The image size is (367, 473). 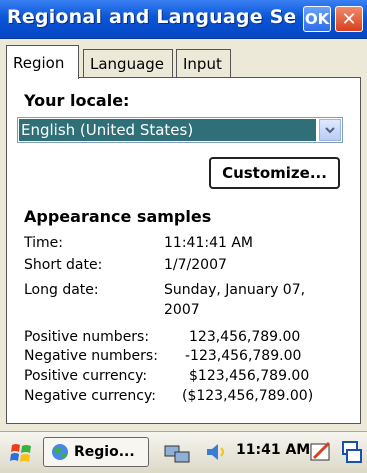 What do you see at coordinates (61, 290) in the screenshot?
I see `long-date-label: Long date:` at bounding box center [61, 290].